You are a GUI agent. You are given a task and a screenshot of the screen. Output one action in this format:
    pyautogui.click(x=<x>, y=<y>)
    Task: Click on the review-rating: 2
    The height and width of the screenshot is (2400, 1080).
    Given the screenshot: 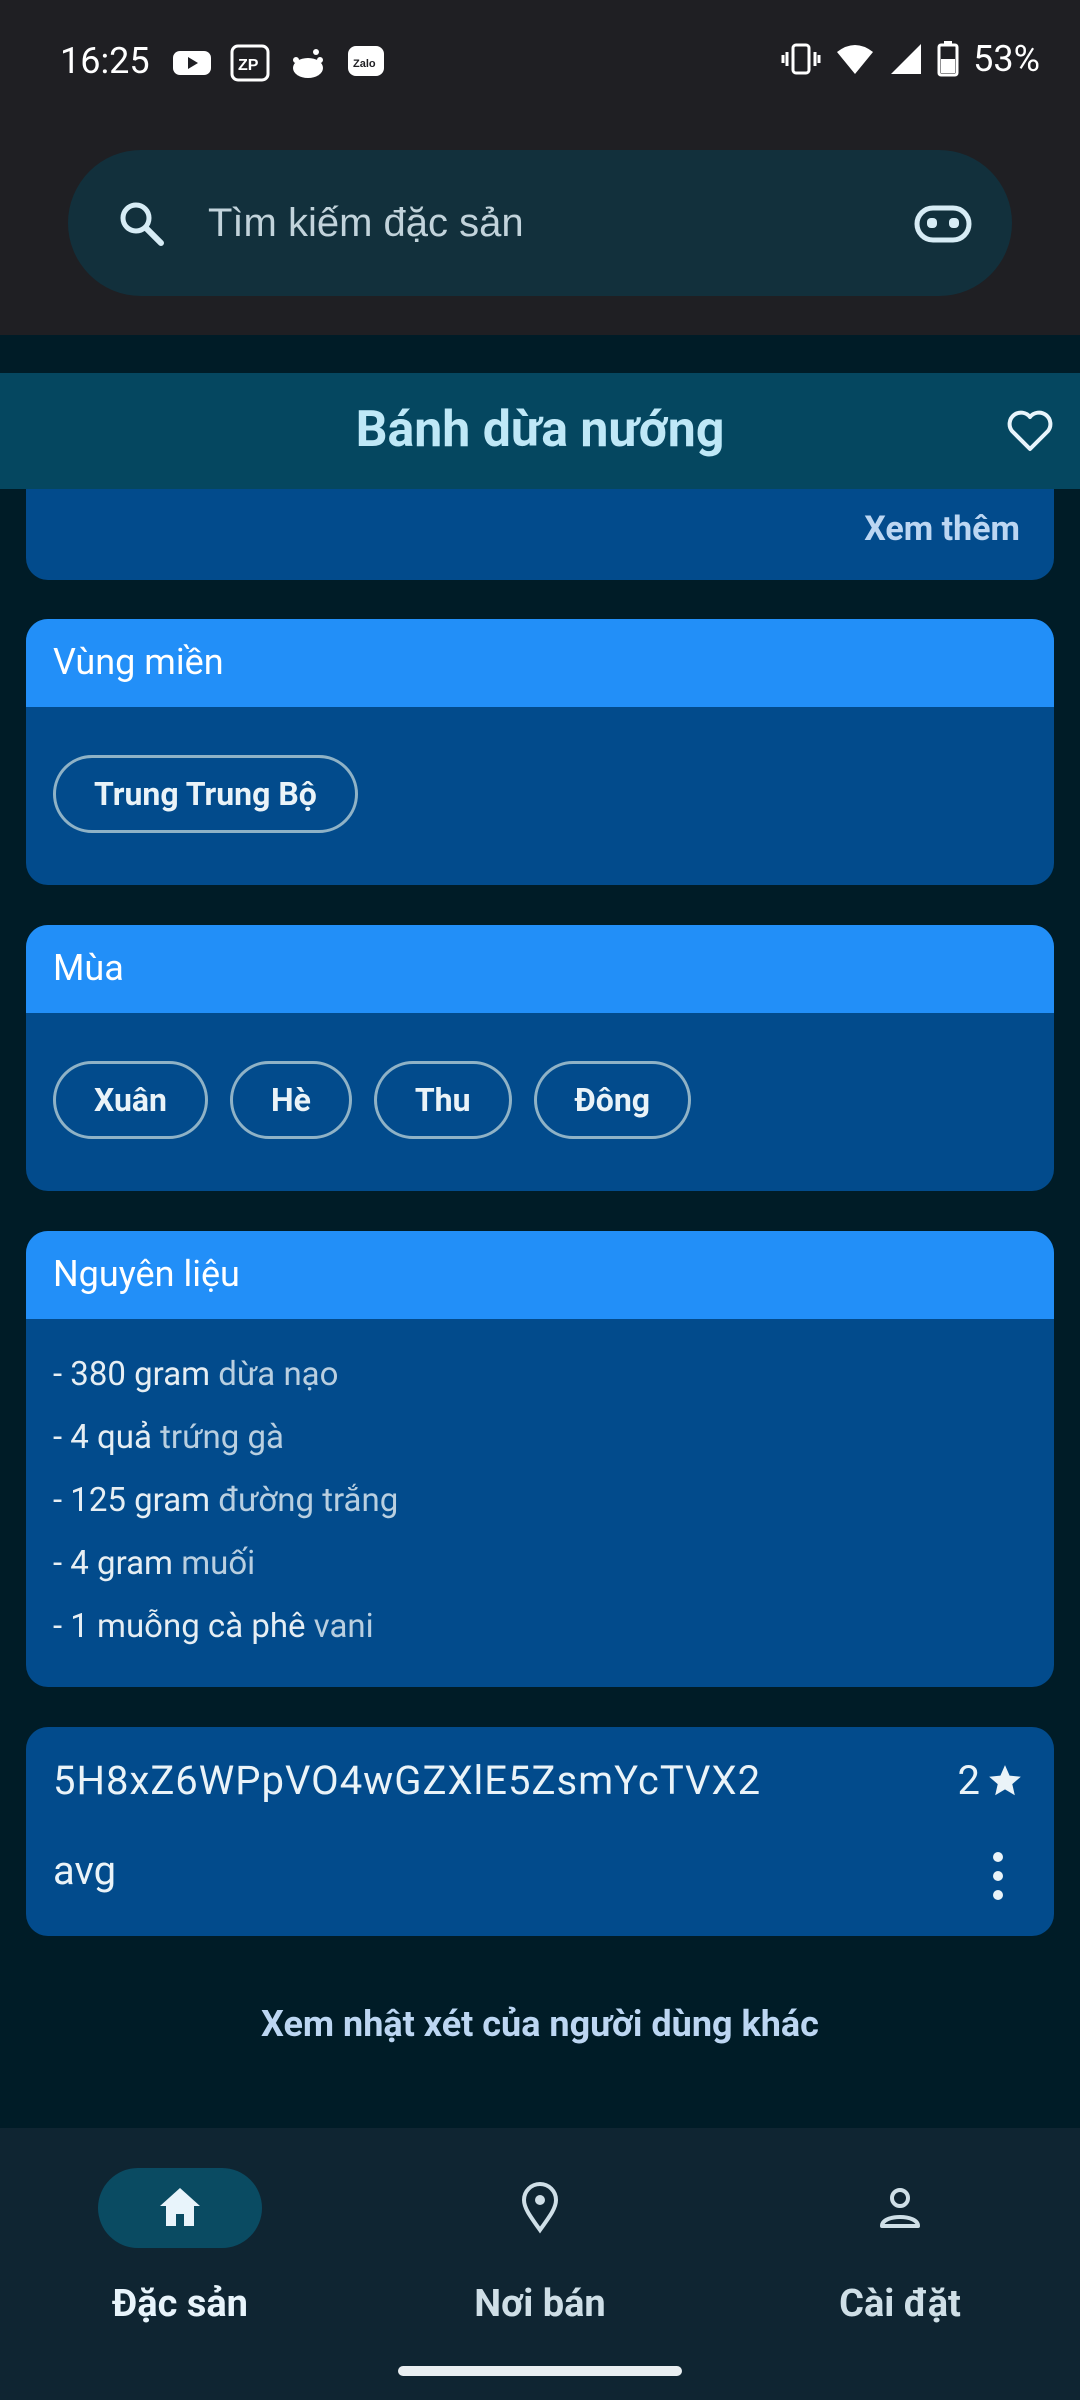 What is the action you would take?
    pyautogui.click(x=991, y=1780)
    